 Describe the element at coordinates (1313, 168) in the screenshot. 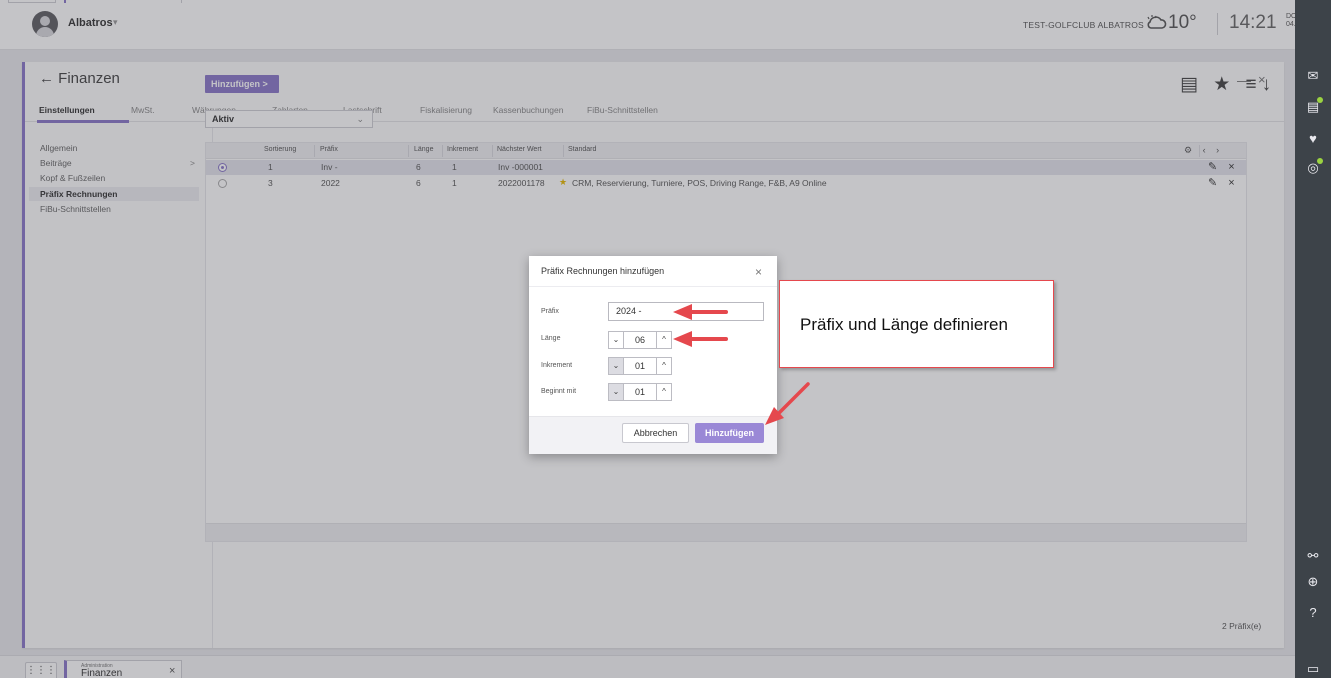

I see `coin-icon: ◎` at that location.